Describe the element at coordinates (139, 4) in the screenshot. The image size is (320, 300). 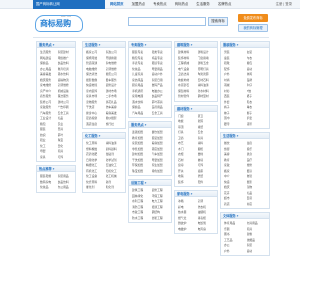
I see `nav-link: 加盟热点` at that location.